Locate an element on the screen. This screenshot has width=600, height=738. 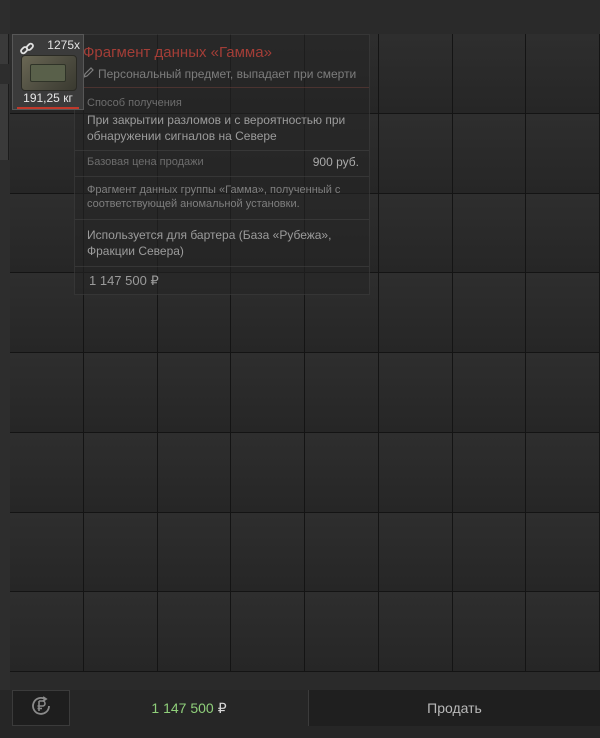
title-divider is located at coordinates (222, 87).